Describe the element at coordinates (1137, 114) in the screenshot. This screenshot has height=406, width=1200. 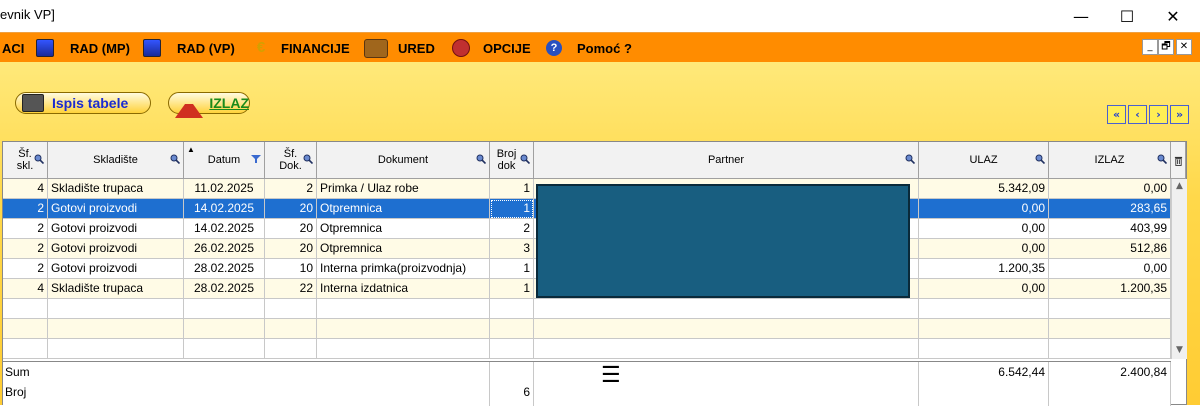
I see `nav-prev-button: ‹` at that location.